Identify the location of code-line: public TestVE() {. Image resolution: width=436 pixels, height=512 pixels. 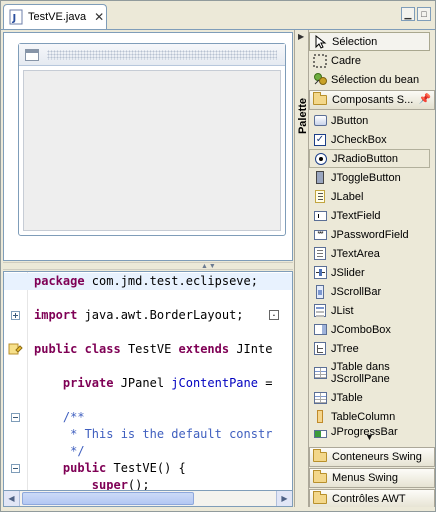
(148, 468).